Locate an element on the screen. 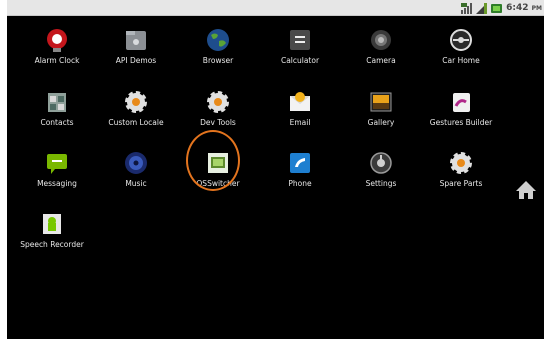 This screenshot has width=544, height=339. clock-time: 6:42 is located at coordinates (517, 8).